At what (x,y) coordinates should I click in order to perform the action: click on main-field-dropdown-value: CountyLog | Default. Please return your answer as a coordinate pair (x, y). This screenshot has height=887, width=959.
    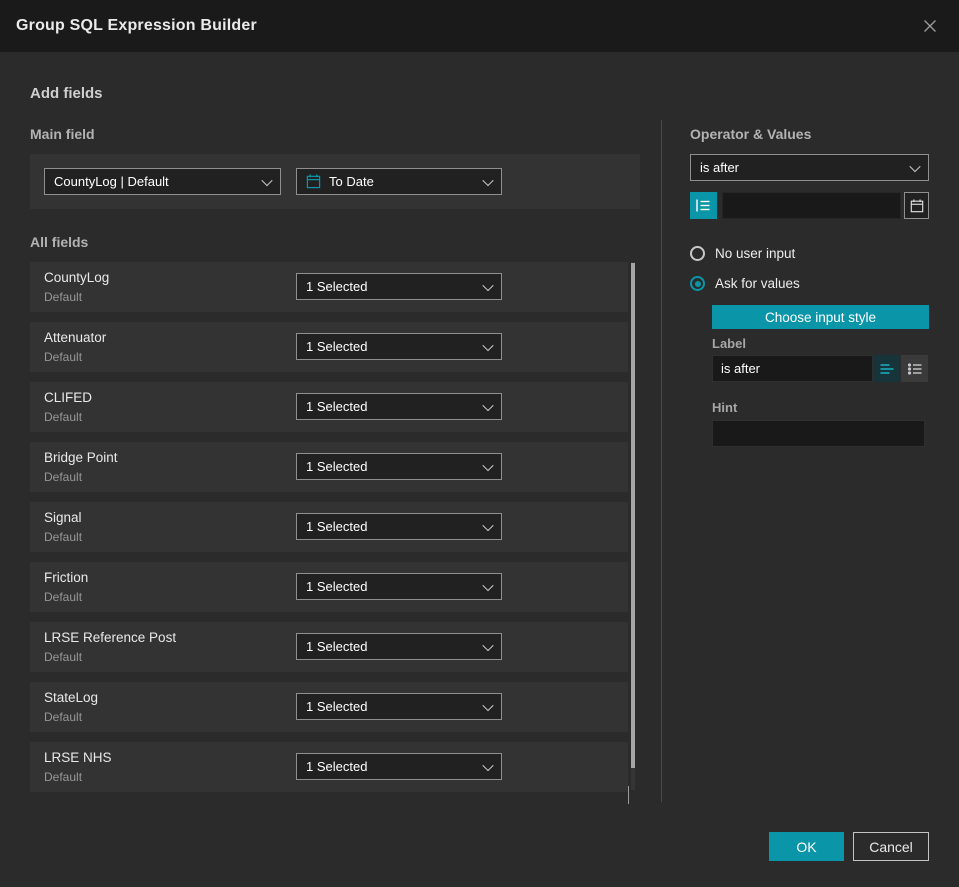
    Looking at the image, I should click on (111, 181).